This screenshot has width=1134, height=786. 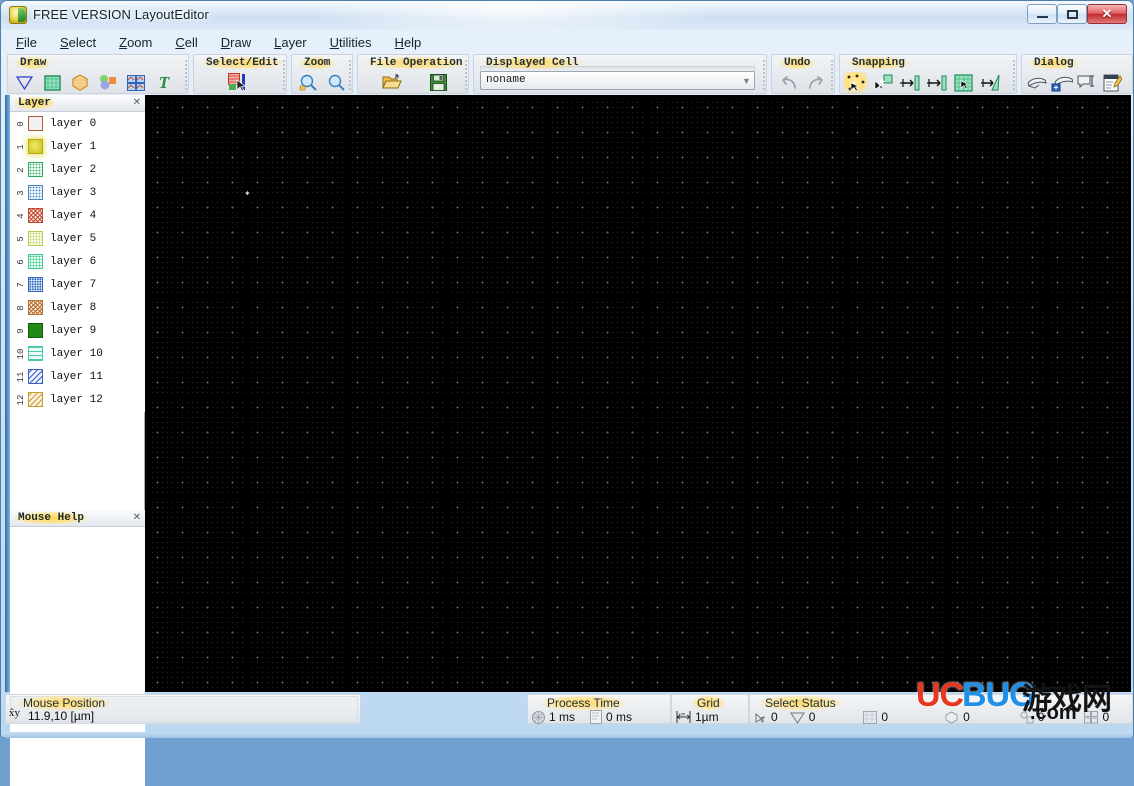 I want to click on list-item: 12 layer 12, so click(x=77, y=399).